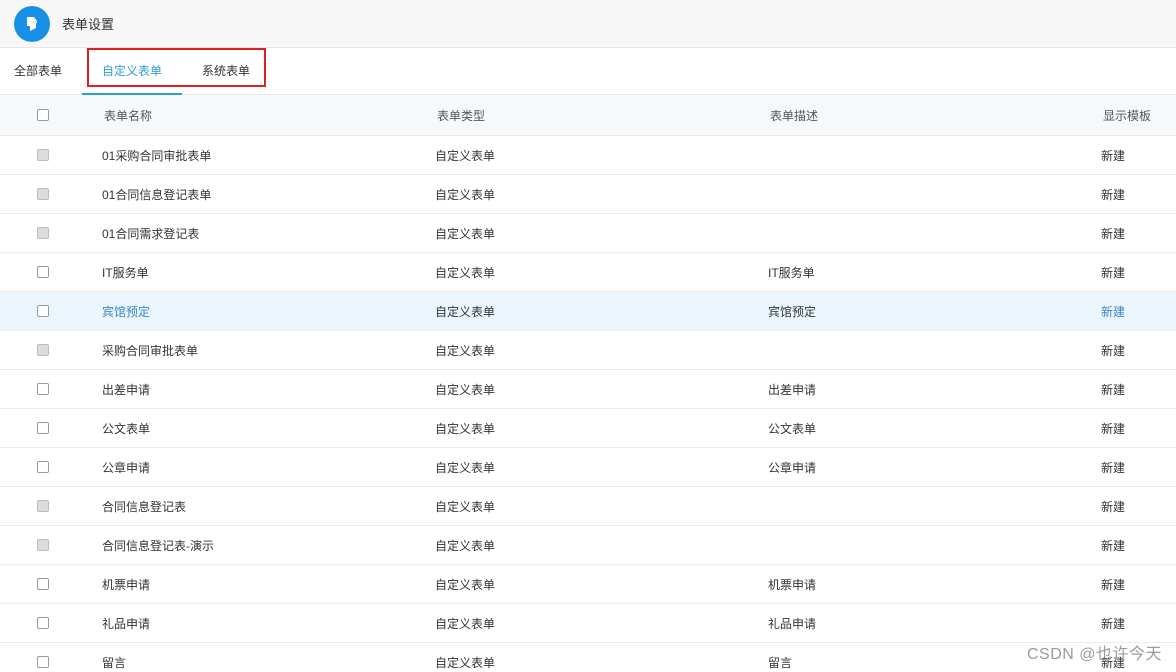 Image resolution: width=1176 pixels, height=672 pixels. What do you see at coordinates (780, 662) in the screenshot?
I see `form-description: 留言` at bounding box center [780, 662].